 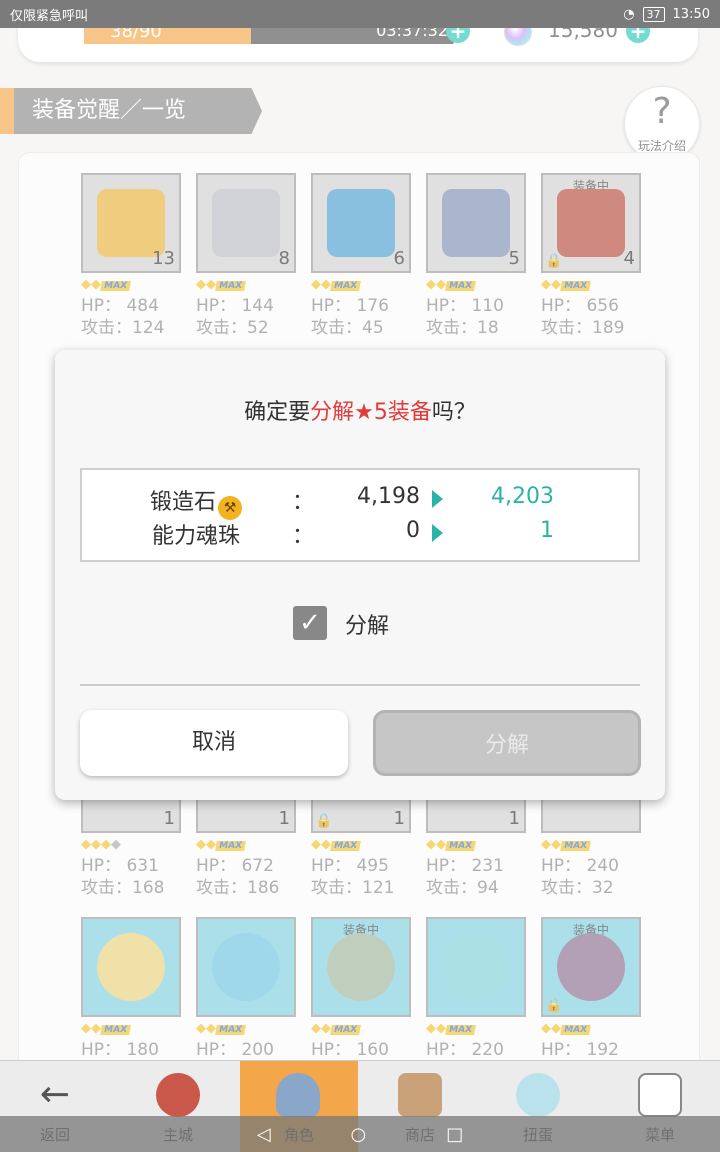 I want to click on system-home-icon: ○, so click(x=359, y=1134).